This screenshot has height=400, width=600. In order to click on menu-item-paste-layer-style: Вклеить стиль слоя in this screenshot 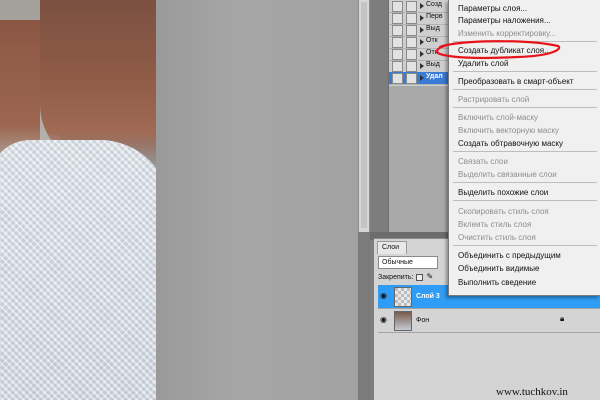, I will do `click(495, 224)`.